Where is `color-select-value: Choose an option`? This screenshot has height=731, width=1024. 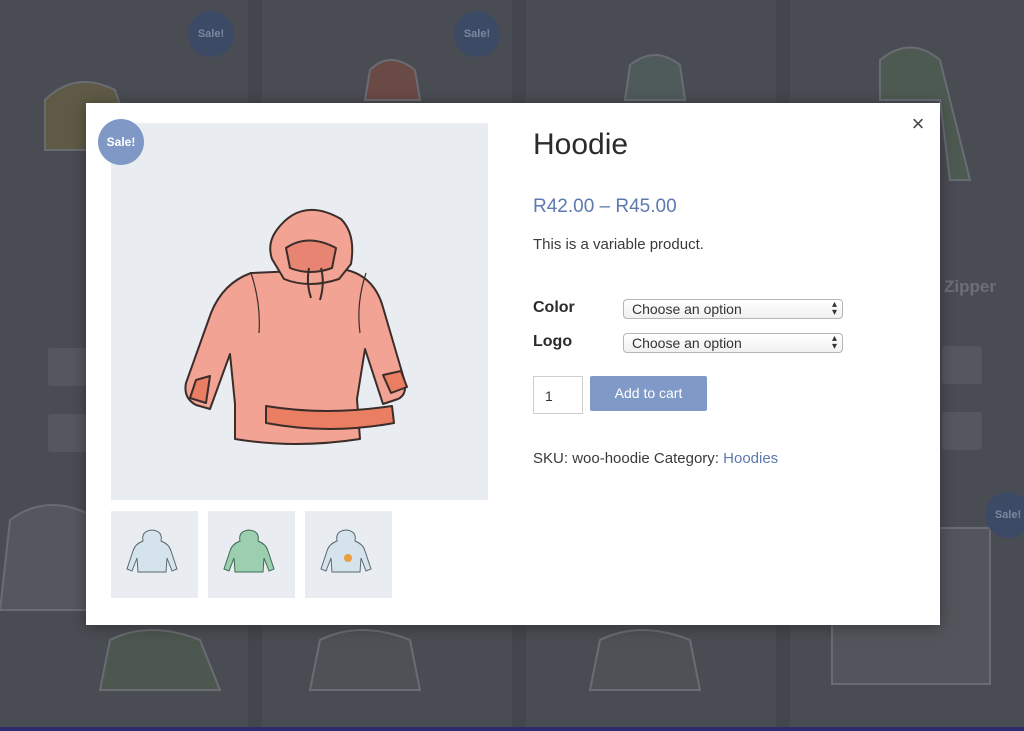
color-select-value: Choose an option is located at coordinates (687, 309).